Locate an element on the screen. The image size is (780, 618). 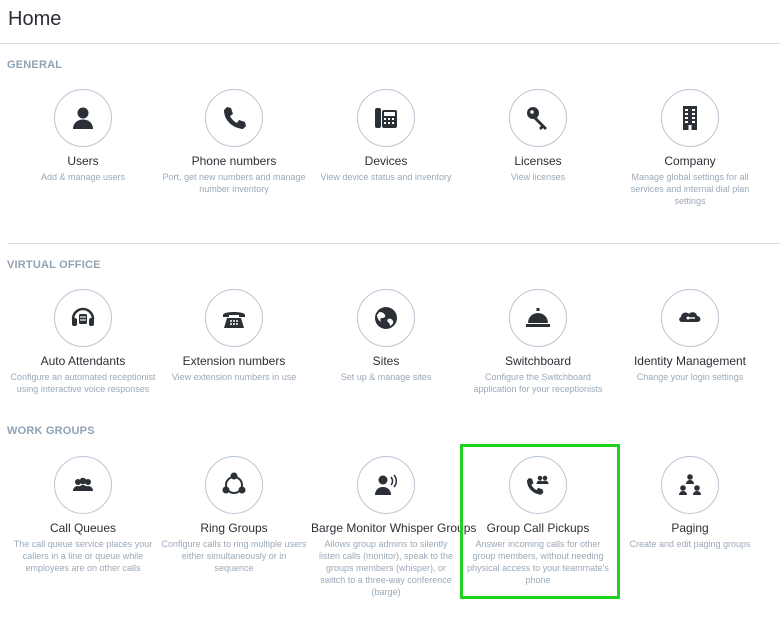
tile-sites: Sites Set up & manage sites is located at coordinates (386, 336).